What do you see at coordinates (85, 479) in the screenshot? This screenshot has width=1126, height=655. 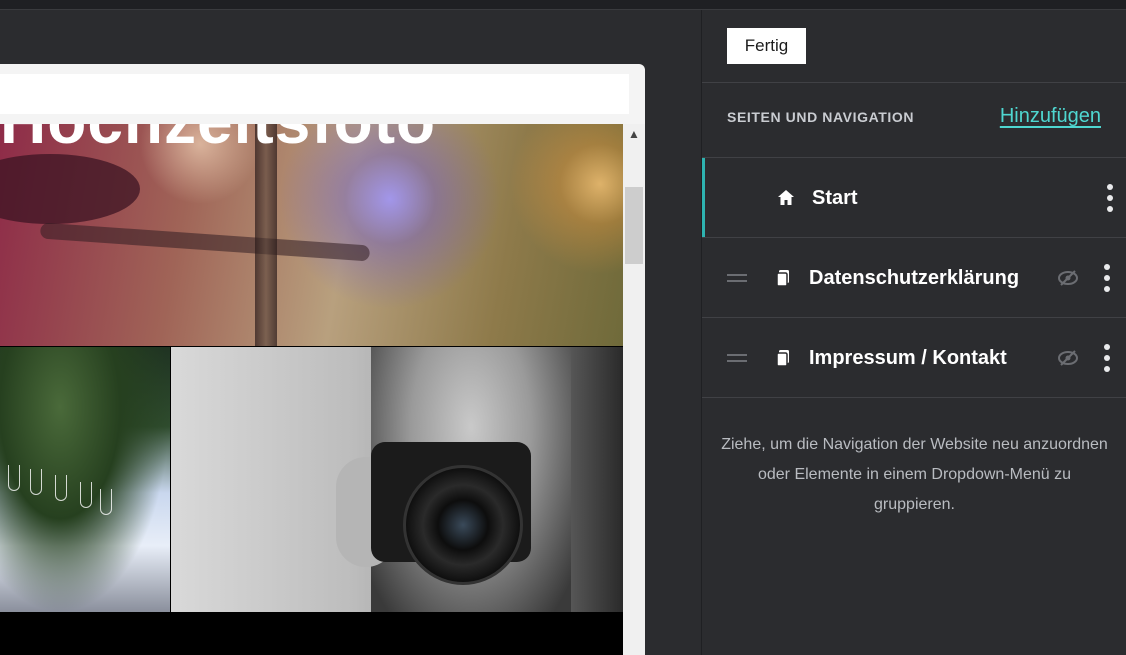 I see `wedding-table-photo` at bounding box center [85, 479].